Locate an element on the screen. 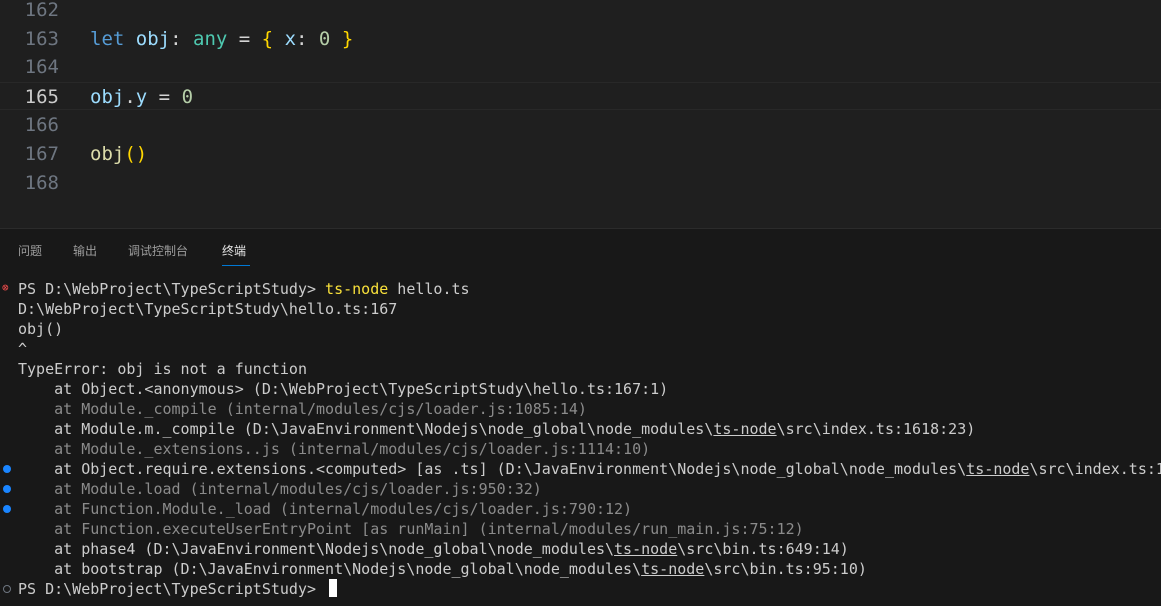  editor-line: 165 obj.y = 0 is located at coordinates (580, 96).